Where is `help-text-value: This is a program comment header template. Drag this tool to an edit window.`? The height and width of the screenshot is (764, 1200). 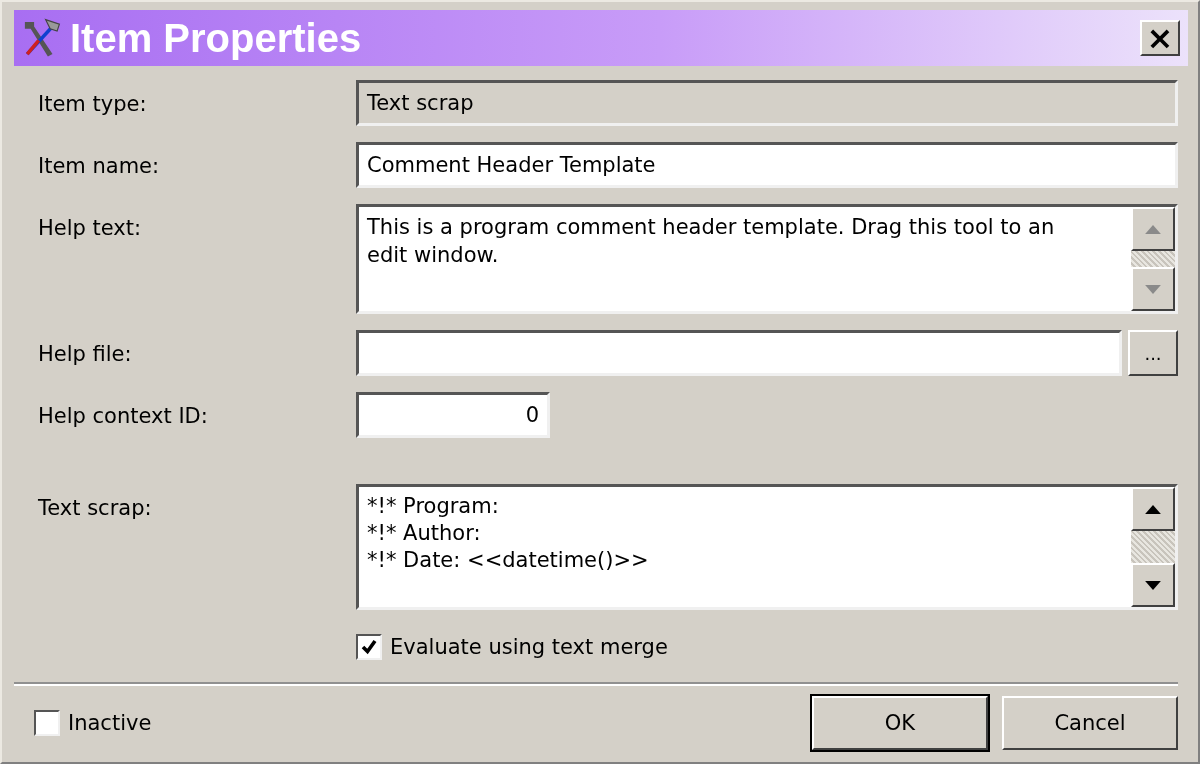
help-text-value: This is a program comment header template. Drag this tool to an edit window. is located at coordinates (711, 241).